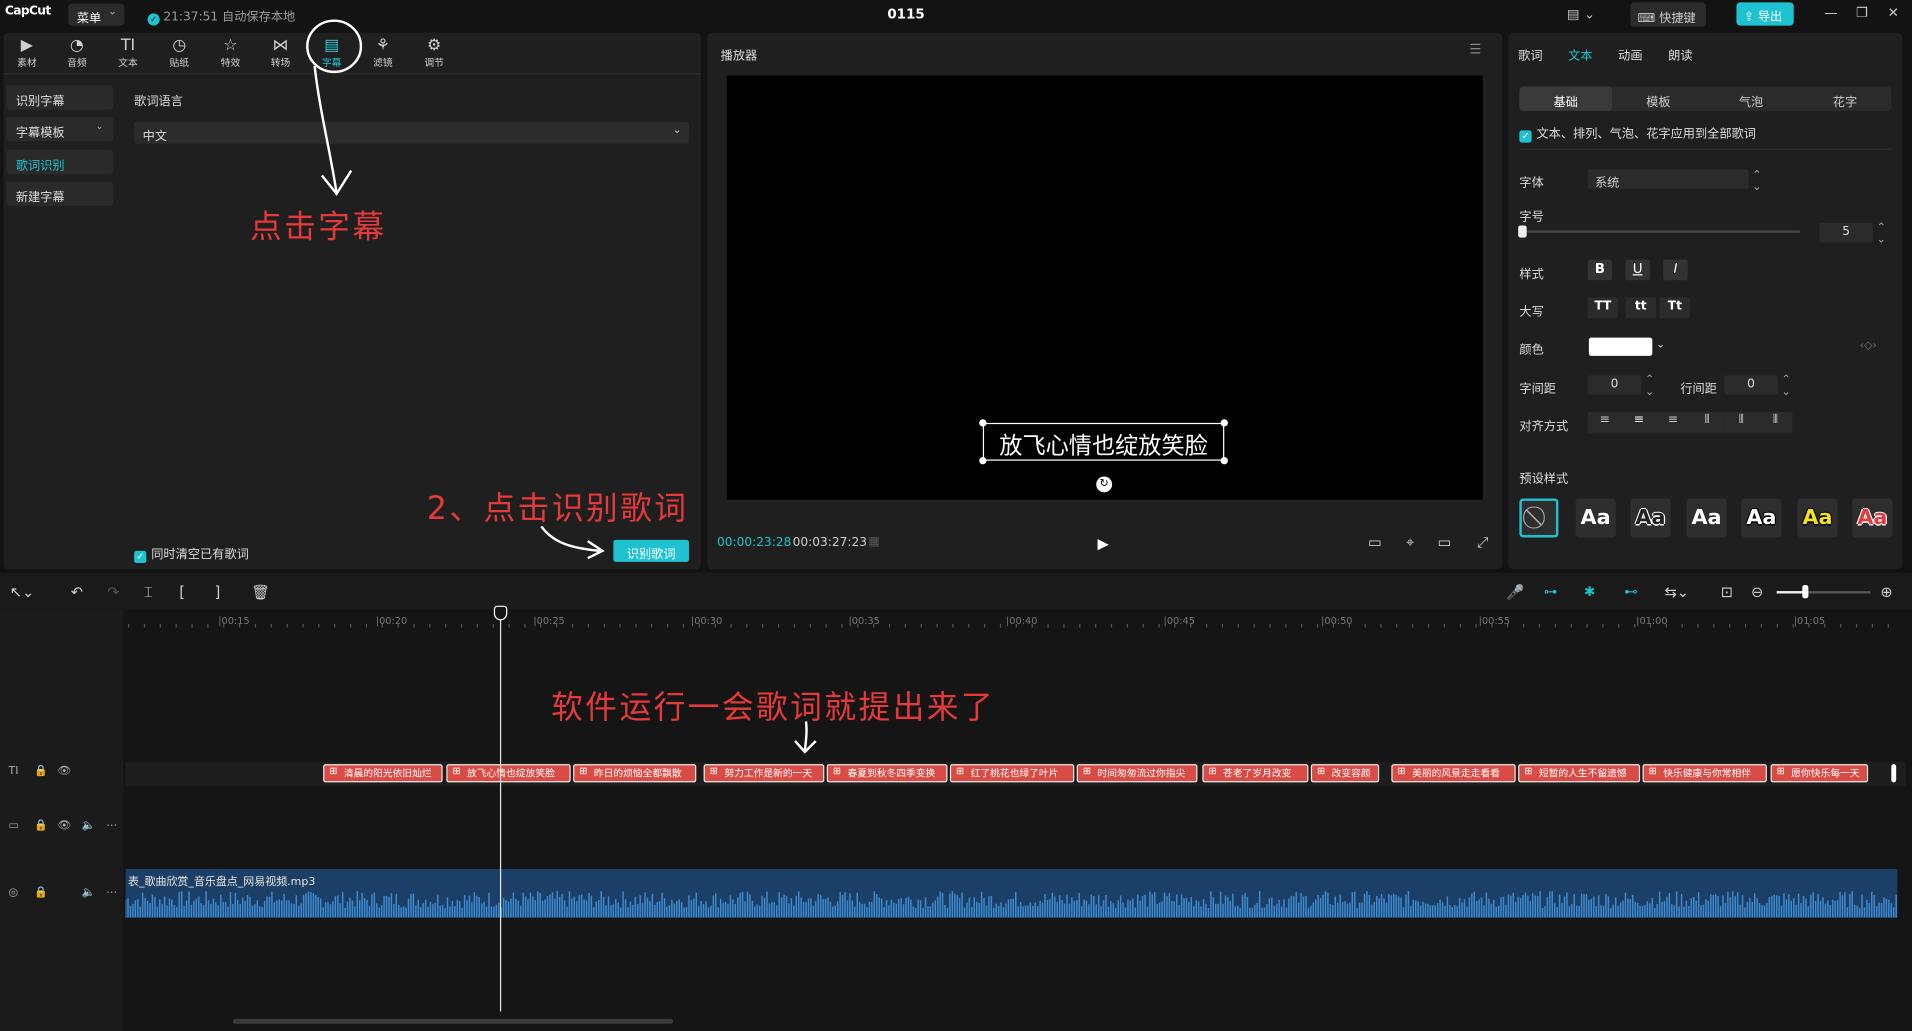 This screenshot has width=1912, height=1031. I want to click on trim-right-icon: ], so click(218, 592).